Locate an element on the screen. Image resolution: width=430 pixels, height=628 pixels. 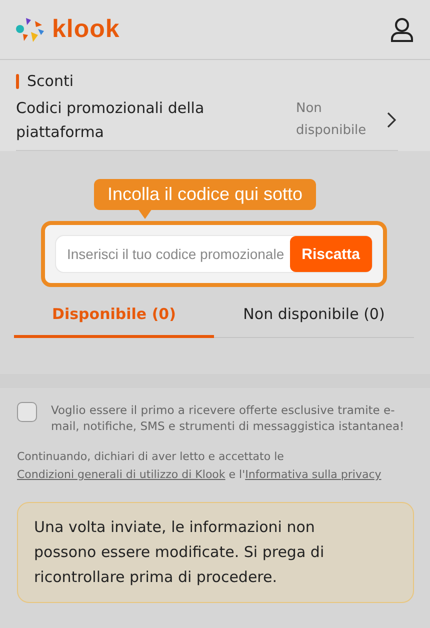
logo-icon is located at coordinates (31, 29).